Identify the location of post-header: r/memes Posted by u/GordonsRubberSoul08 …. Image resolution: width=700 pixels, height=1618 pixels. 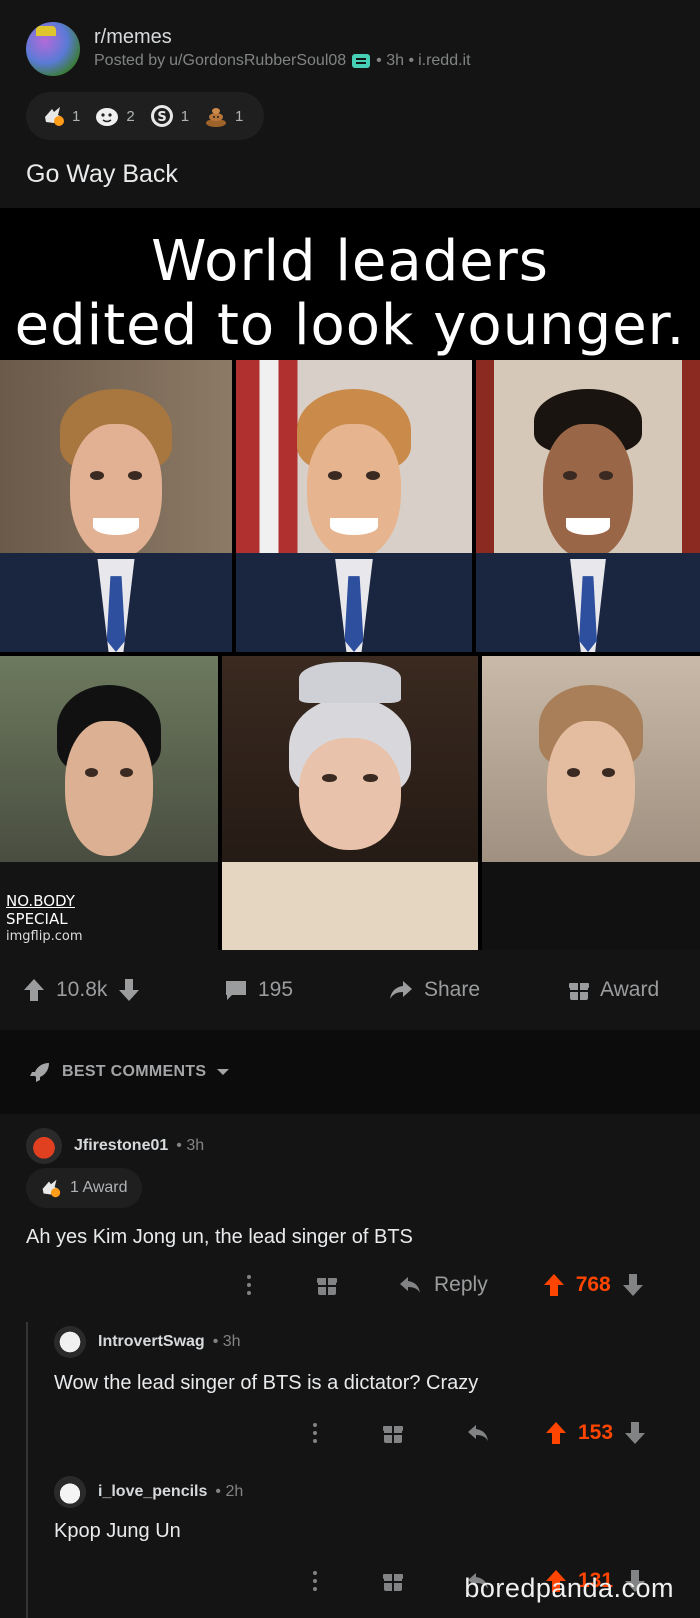
(248, 49).